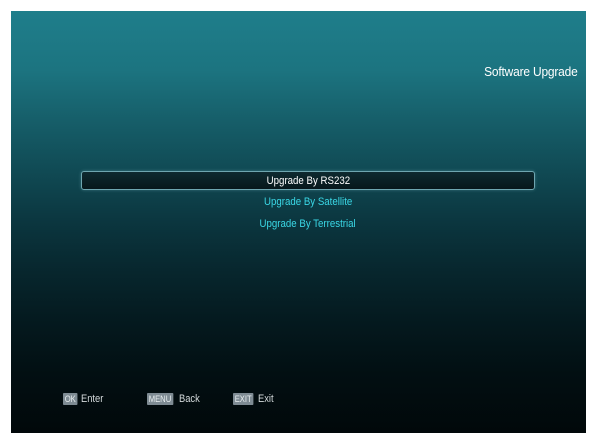 The width and height of the screenshot is (592, 433). I want to click on hint-label-back: Back, so click(189, 399).